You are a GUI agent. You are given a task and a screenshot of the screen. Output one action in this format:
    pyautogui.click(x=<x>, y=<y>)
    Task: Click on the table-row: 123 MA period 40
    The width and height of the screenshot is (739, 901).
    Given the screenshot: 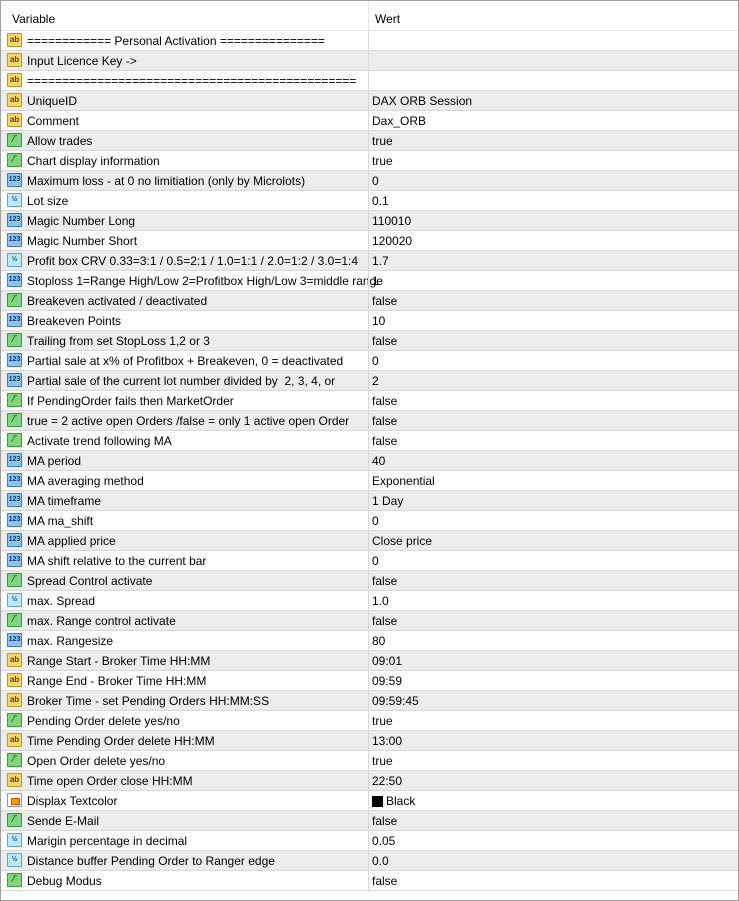 What is the action you would take?
    pyautogui.click(x=369, y=461)
    